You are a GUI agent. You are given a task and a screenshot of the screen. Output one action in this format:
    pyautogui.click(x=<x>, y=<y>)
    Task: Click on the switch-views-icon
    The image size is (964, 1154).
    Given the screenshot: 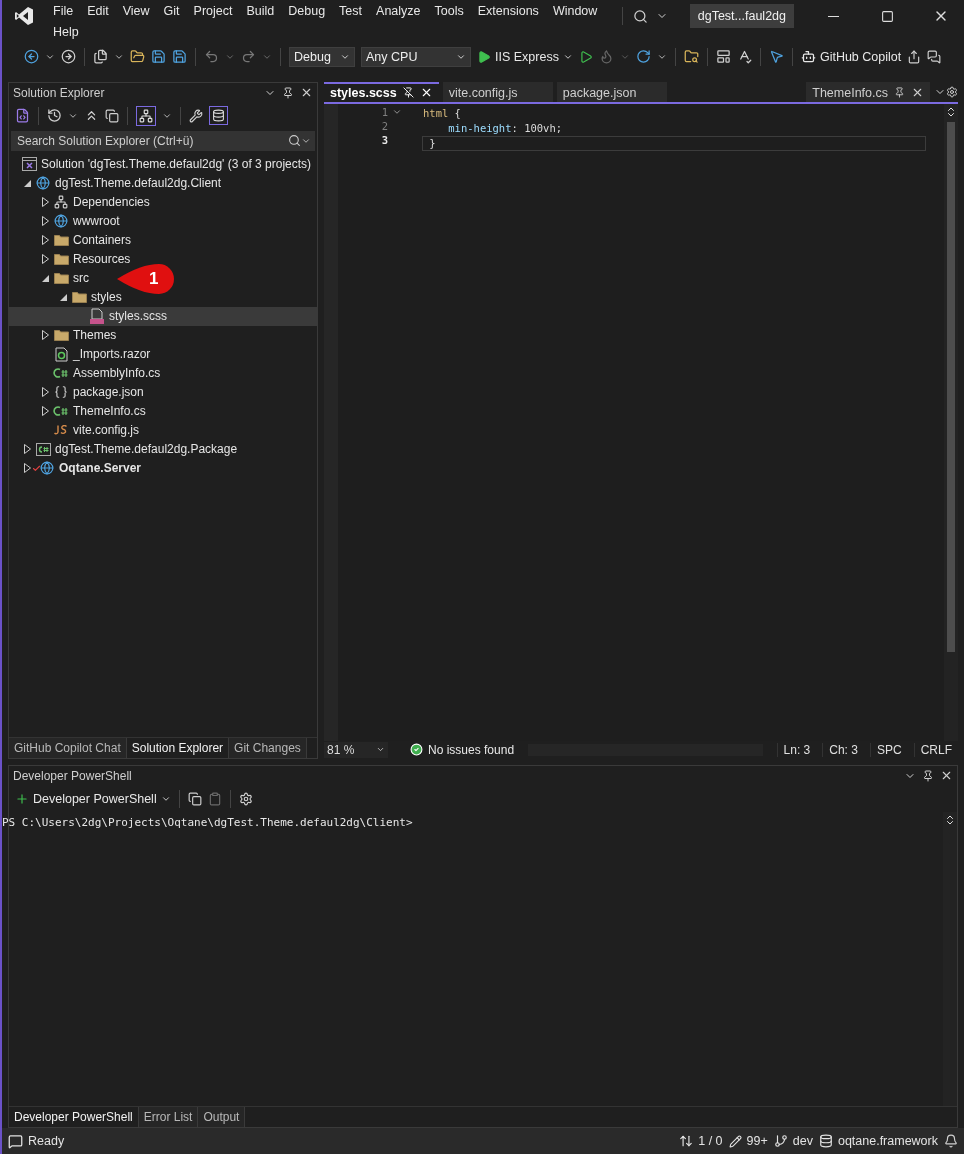 What is the action you would take?
    pyautogui.click(x=22, y=116)
    